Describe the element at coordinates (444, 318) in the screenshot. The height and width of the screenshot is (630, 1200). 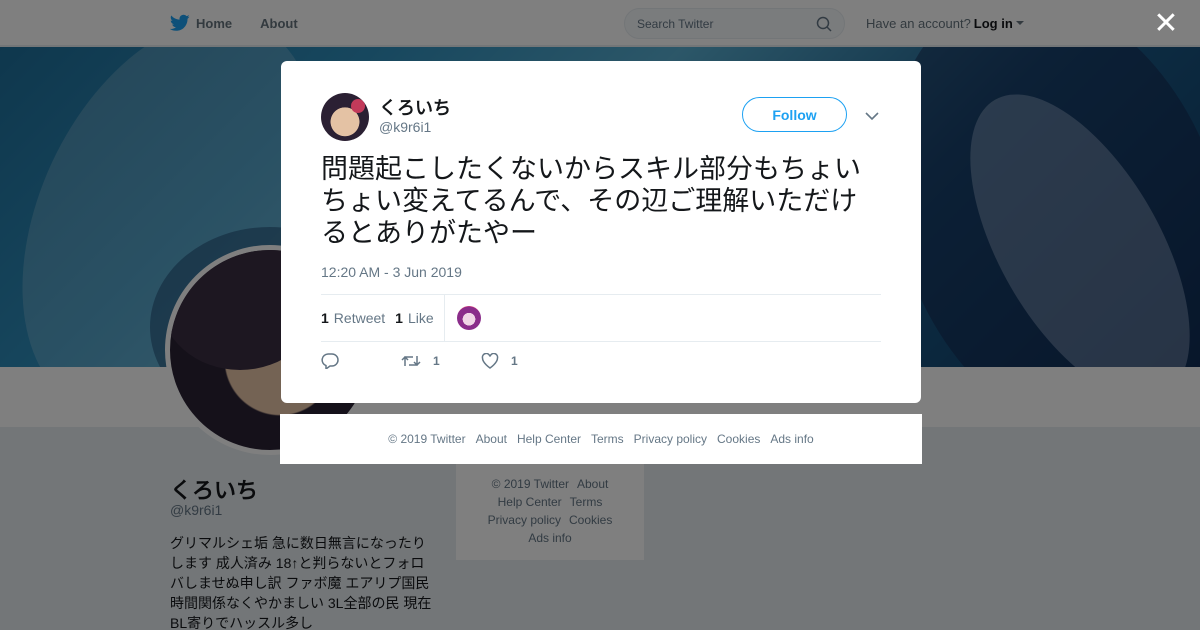
I see `stats-divider` at that location.